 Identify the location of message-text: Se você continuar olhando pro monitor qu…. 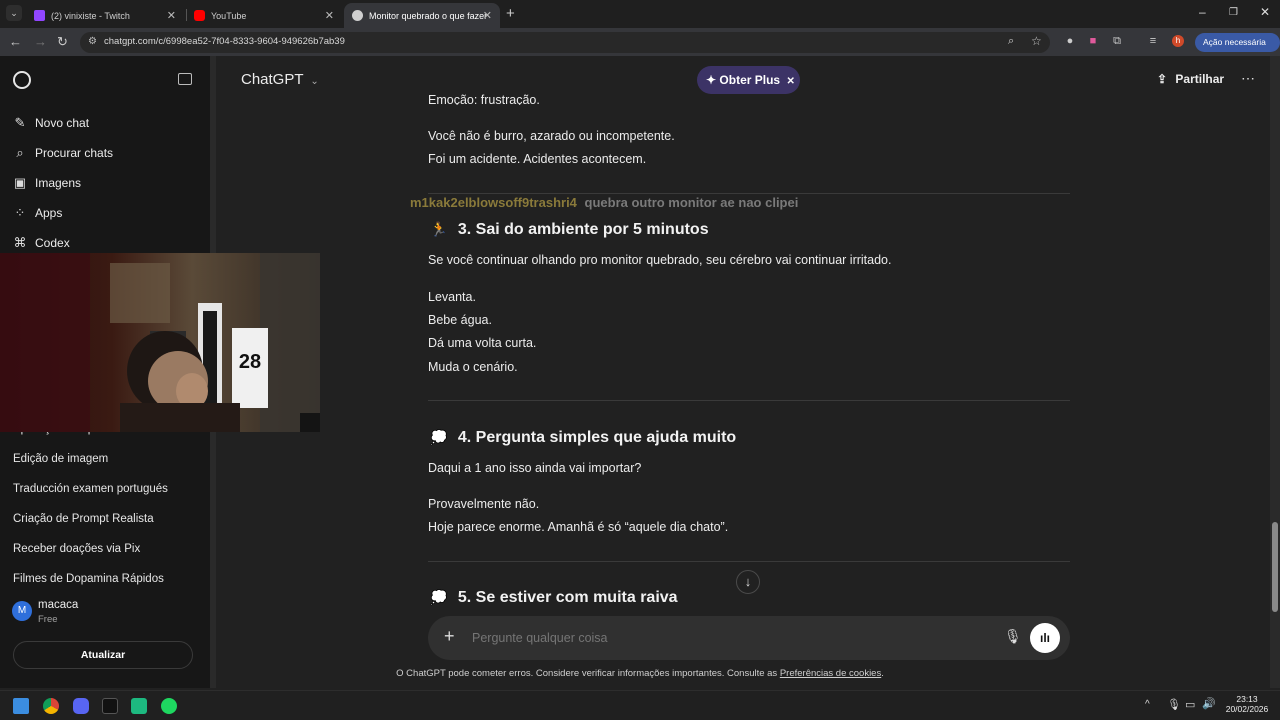
(660, 260).